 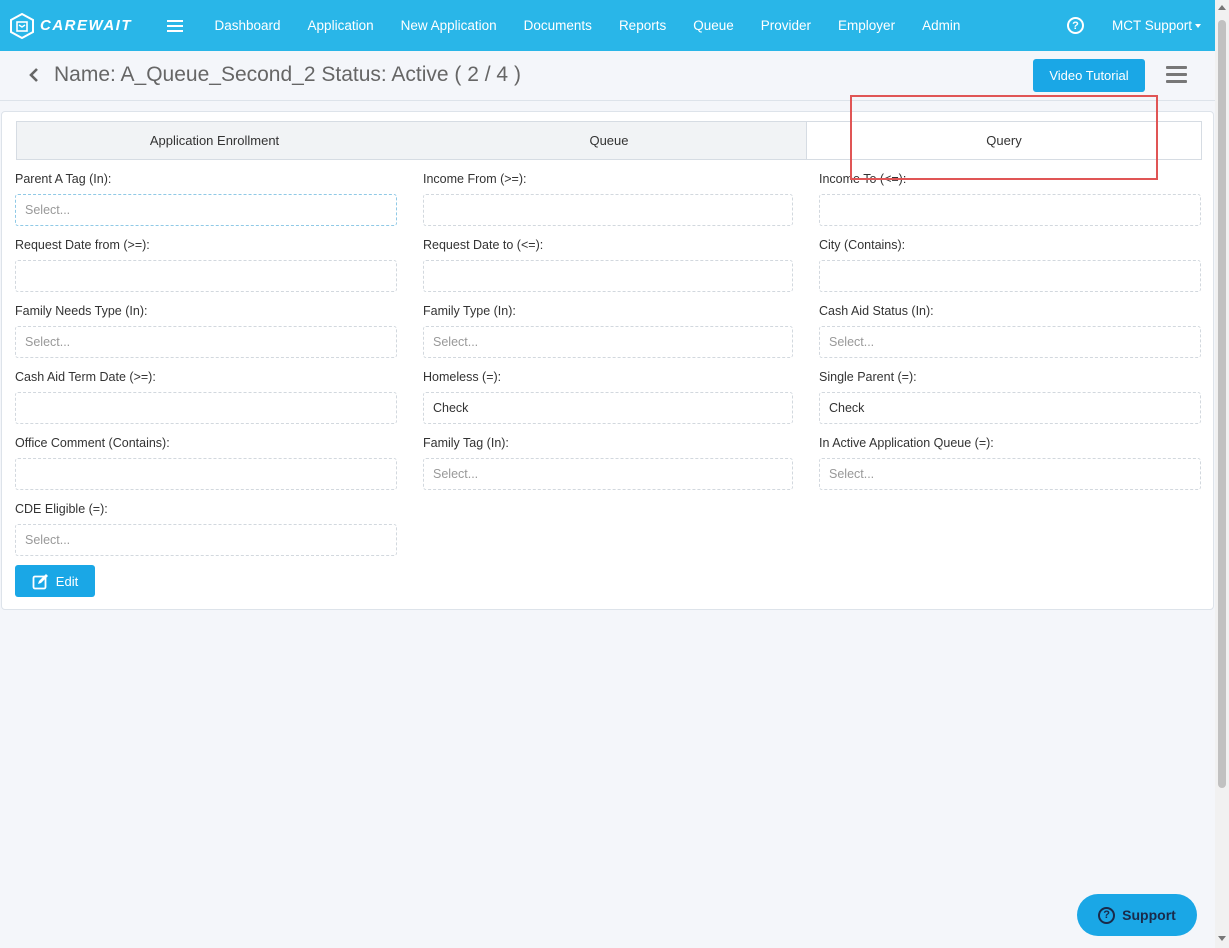 I want to click on nav-item-reports: Reports, so click(x=642, y=25).